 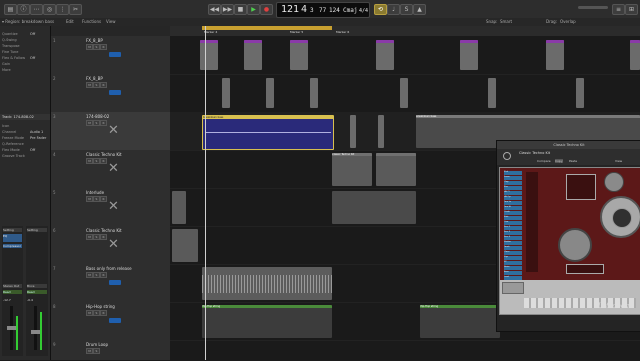 I want to click on sound-slot: Cow, so click(x=513, y=223).